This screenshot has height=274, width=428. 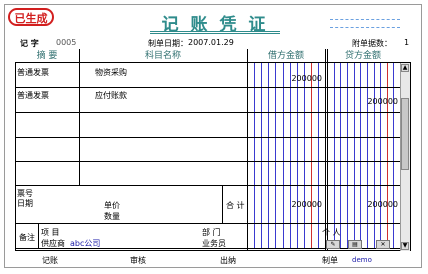 What do you see at coordinates (168, 43) in the screenshot?
I see `date-label: 制单日期：` at bounding box center [168, 43].